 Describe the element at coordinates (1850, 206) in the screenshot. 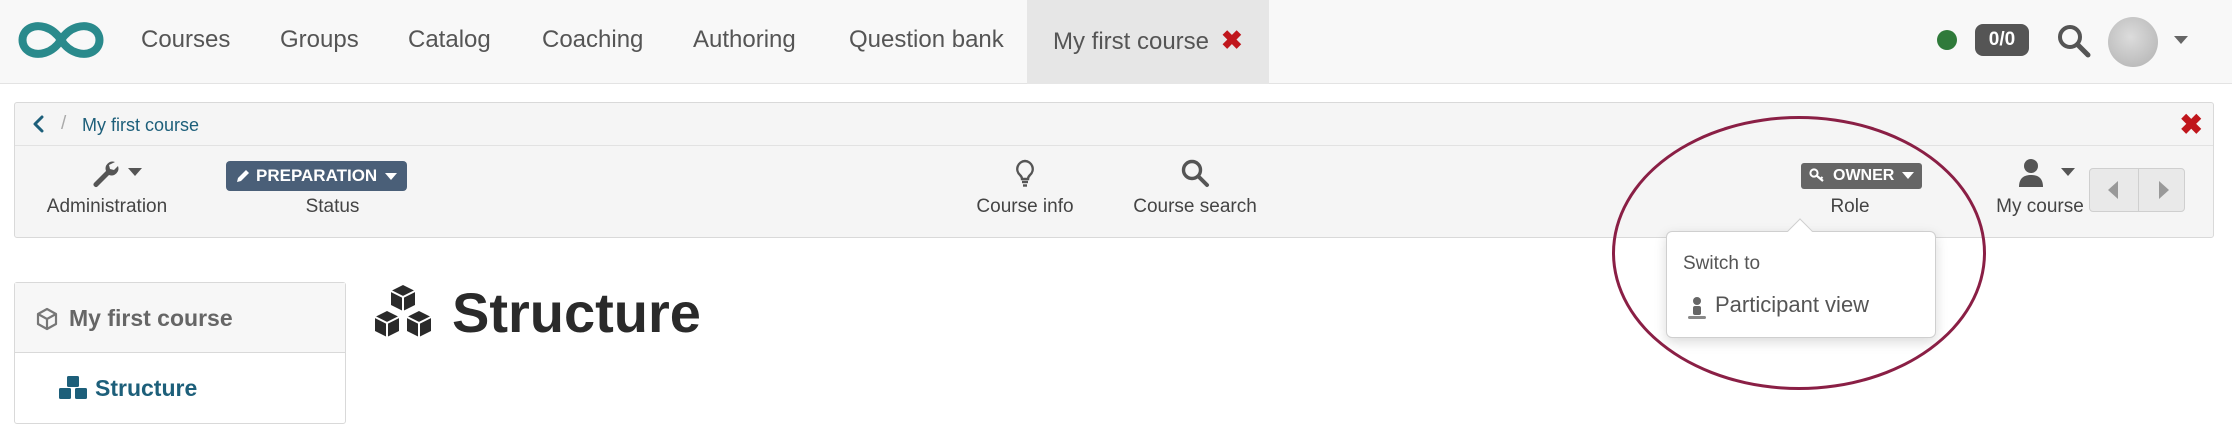

I see `role-label: Role` at that location.